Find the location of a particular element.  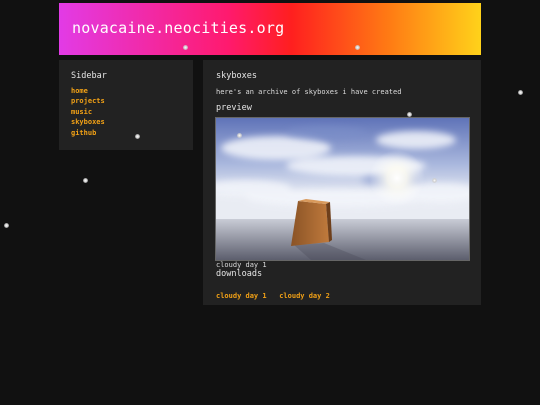

sidebar-link-github: github is located at coordinates (88, 133).